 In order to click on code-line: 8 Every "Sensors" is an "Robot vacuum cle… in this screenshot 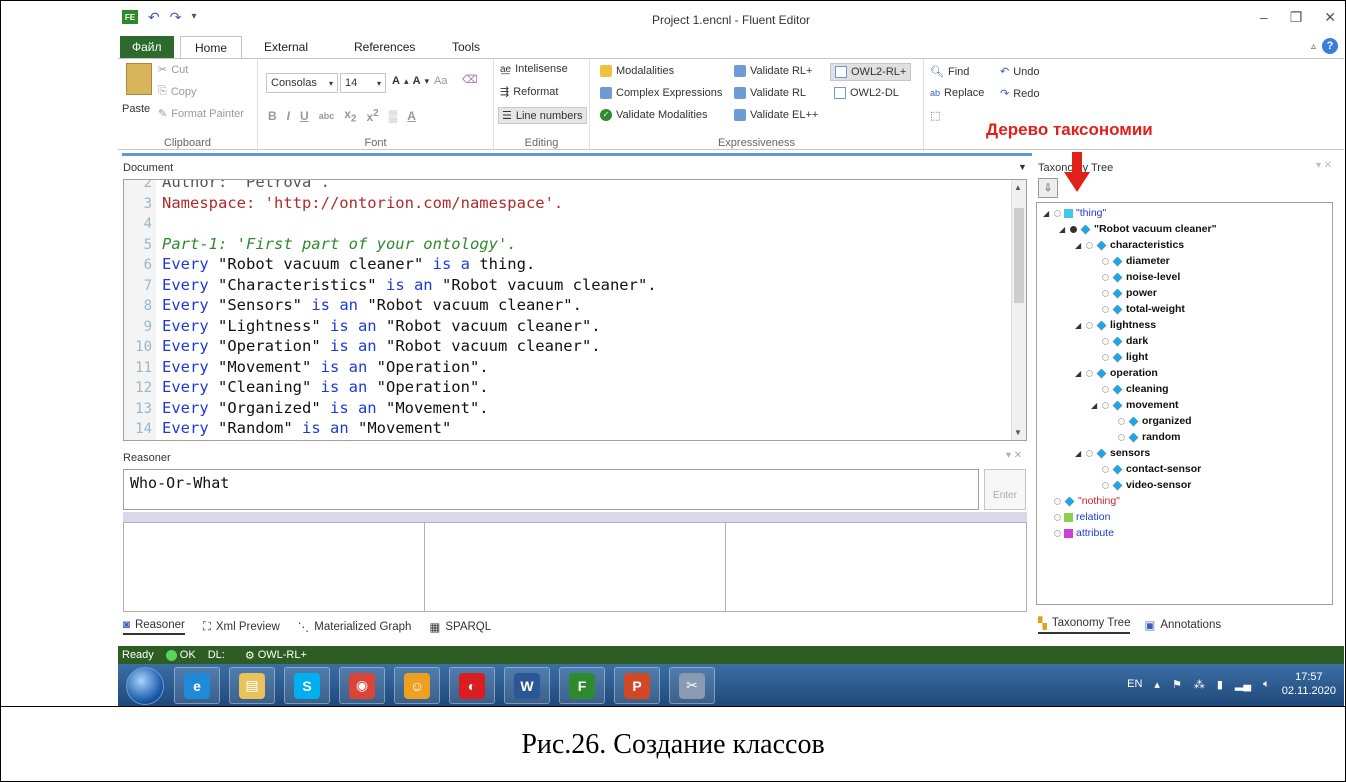, I will do `click(569, 305)`.